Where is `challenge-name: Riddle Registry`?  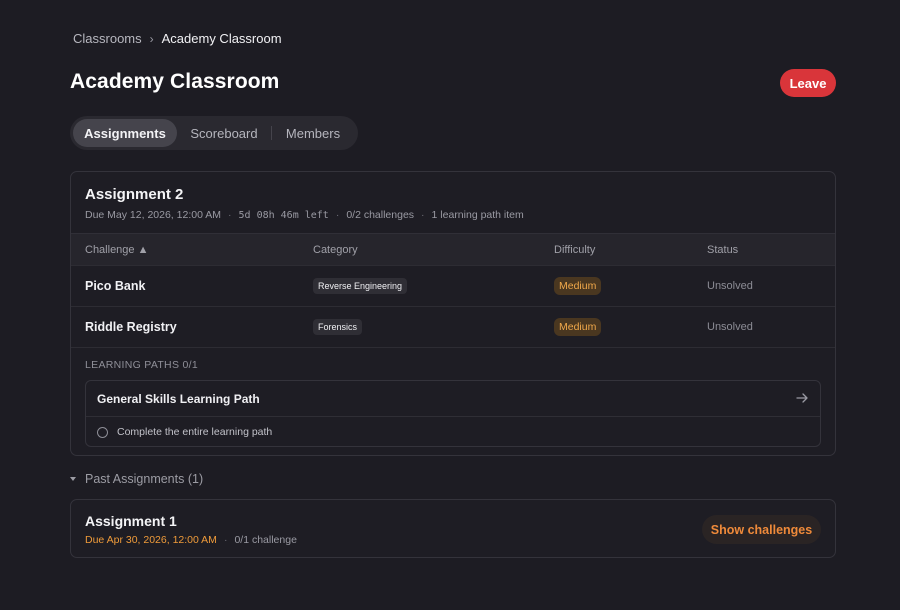 challenge-name: Riddle Registry is located at coordinates (131, 327).